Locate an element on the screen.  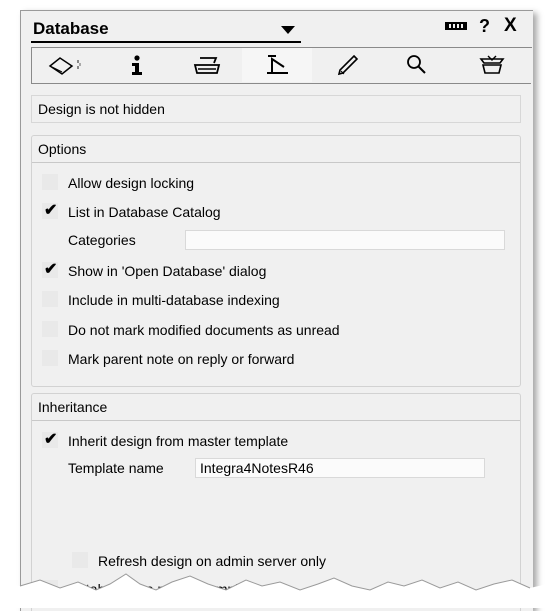
inherit-design-option: ✔ Inherit design from master template is located at coordinates (272, 442).